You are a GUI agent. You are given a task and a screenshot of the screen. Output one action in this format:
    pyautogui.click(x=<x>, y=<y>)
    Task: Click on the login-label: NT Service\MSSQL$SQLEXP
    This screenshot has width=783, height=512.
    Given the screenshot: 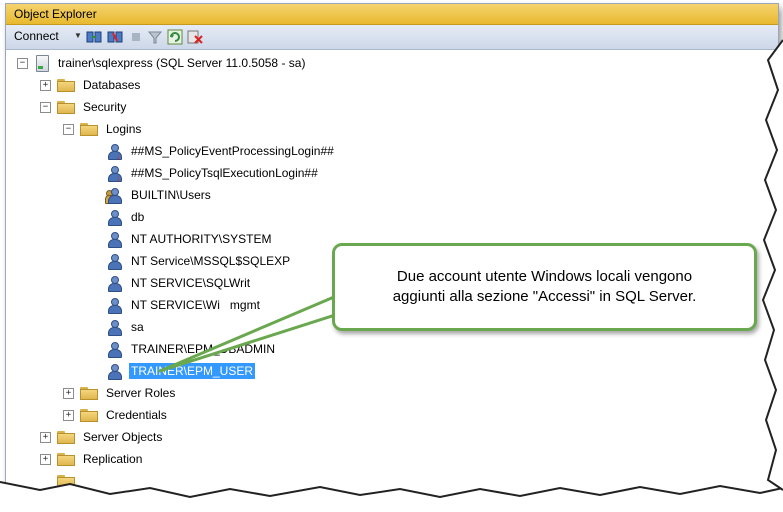 What is the action you would take?
    pyautogui.click(x=211, y=261)
    